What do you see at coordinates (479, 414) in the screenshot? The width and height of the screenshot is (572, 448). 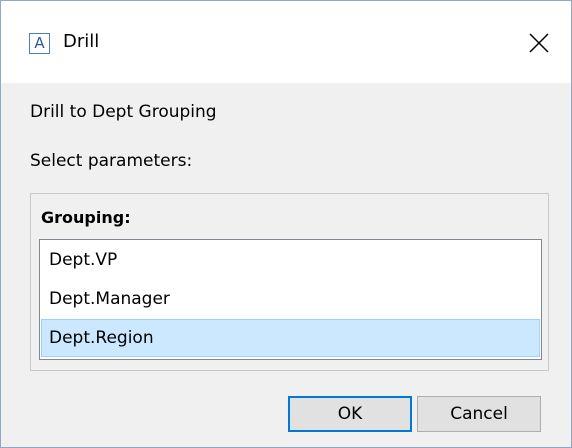 I see `cancel-button: Cancel` at bounding box center [479, 414].